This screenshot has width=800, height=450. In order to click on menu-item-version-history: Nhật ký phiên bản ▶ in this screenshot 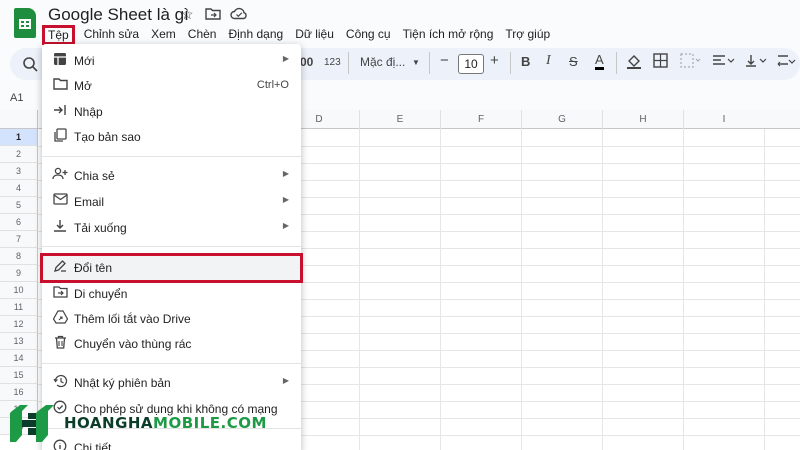, I will do `click(171, 383)`.